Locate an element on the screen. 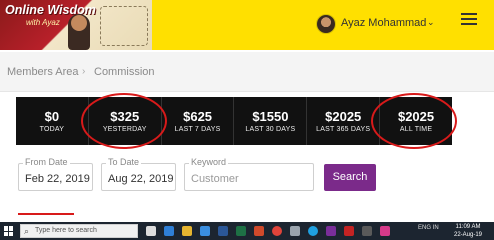 The image size is (494, 240). stat-today: $0 TODAY is located at coordinates (52, 121).